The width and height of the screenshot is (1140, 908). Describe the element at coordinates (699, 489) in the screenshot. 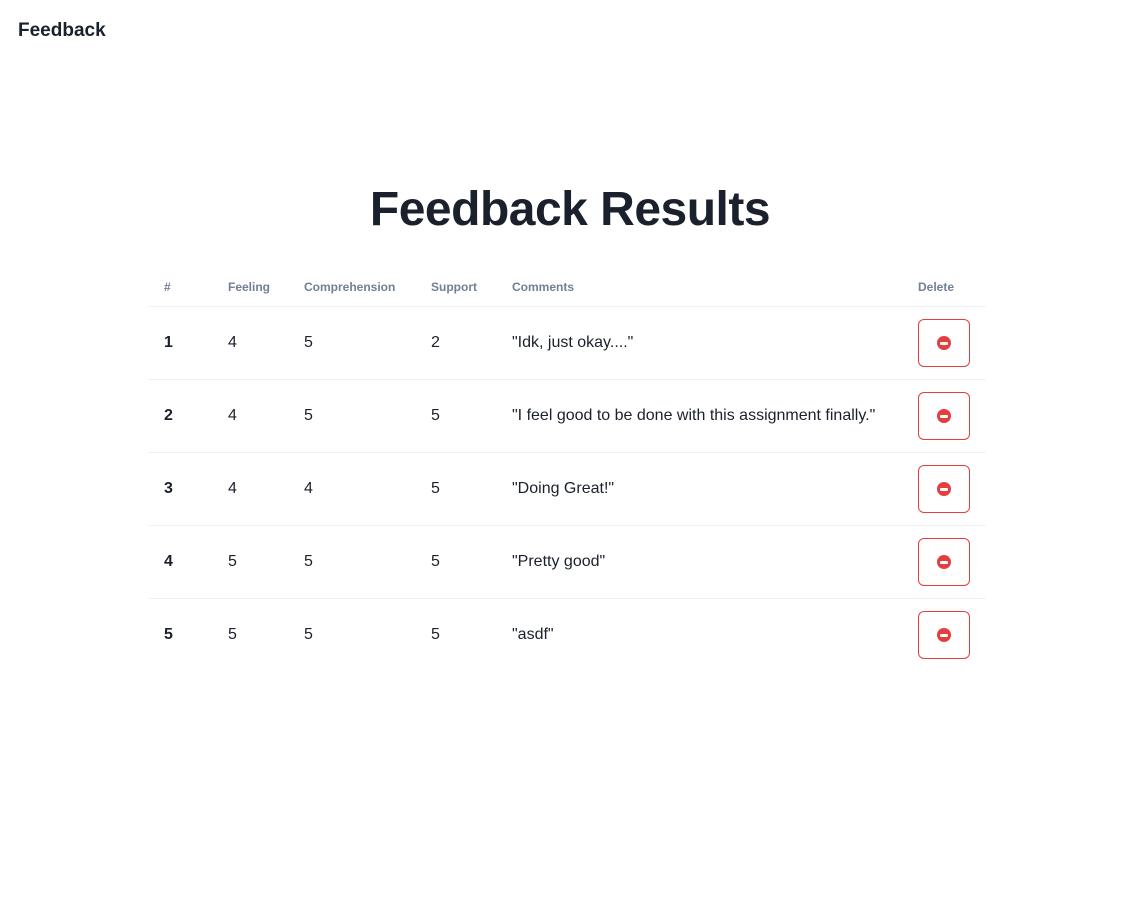

I see `cell-comments: "Doing Great!"` at that location.